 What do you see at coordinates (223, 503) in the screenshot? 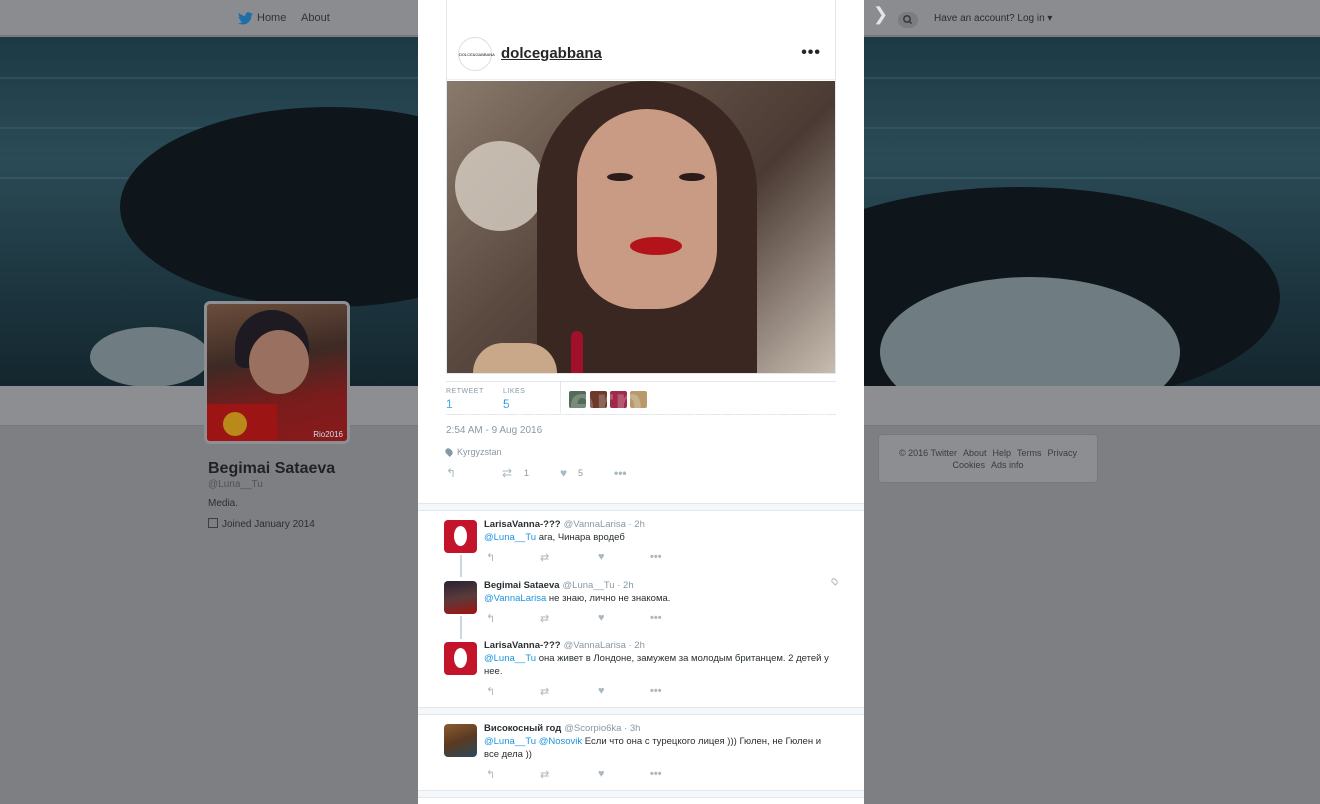
I see `profile-bio: Media.` at bounding box center [223, 503].